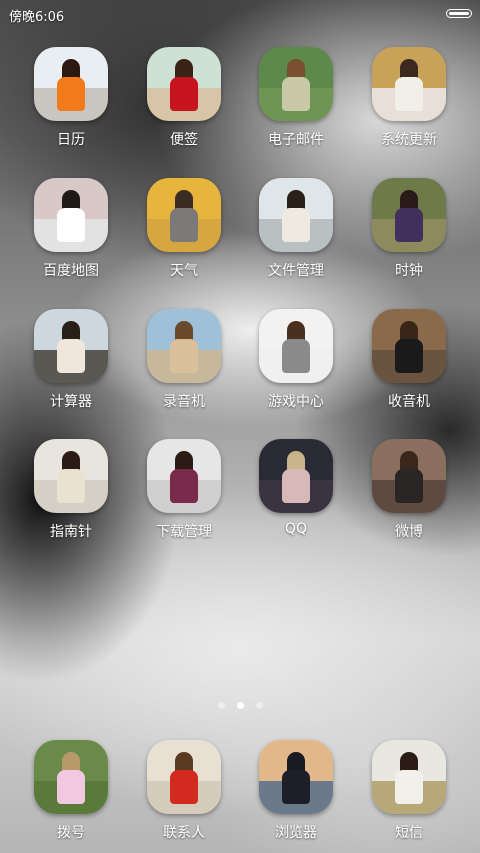 This screenshot has height=853, width=480. I want to click on app-label: 文件管理, so click(296, 271).